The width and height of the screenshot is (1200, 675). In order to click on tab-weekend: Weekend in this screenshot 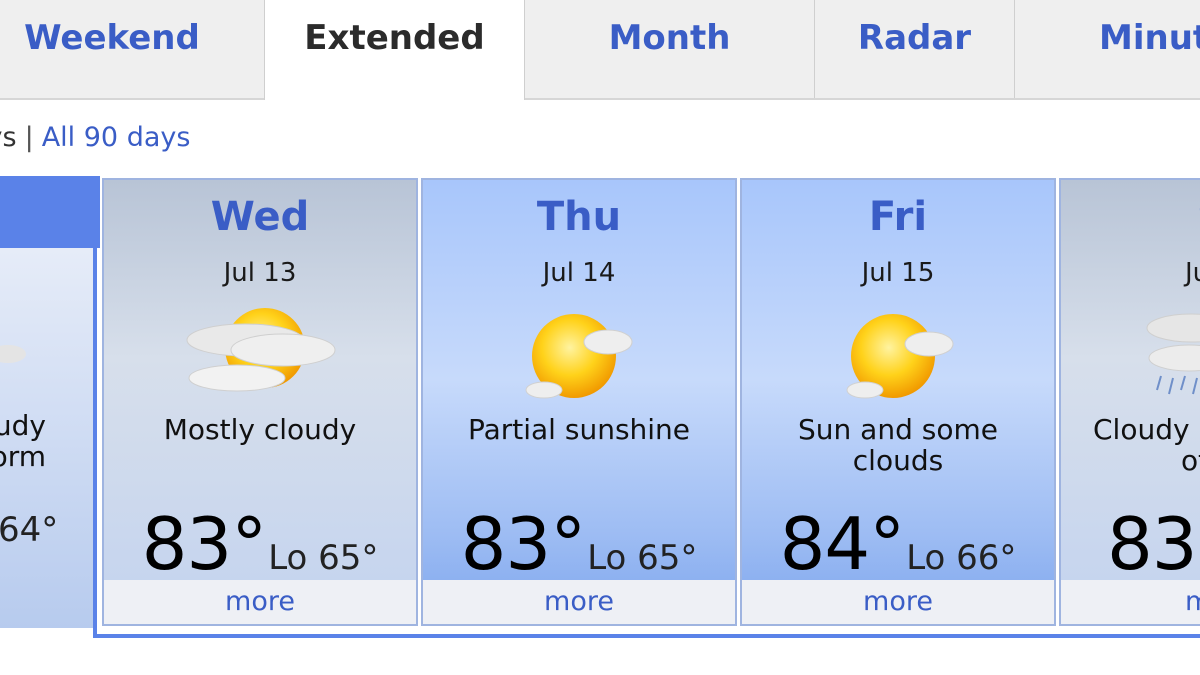, I will do `click(132, 49)`.